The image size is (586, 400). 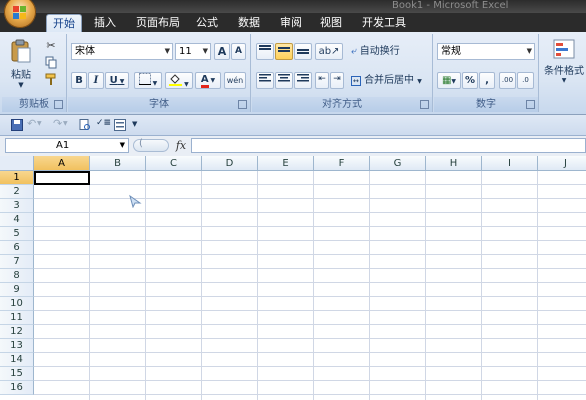 What do you see at coordinates (21, 75) in the screenshot?
I see `paste-label: 粘贴` at bounding box center [21, 75].